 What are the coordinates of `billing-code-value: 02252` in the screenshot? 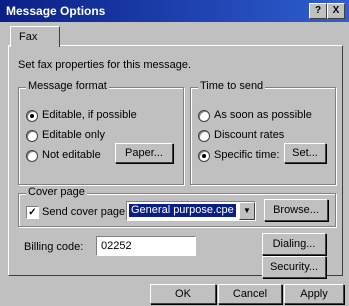 It's located at (116, 246).